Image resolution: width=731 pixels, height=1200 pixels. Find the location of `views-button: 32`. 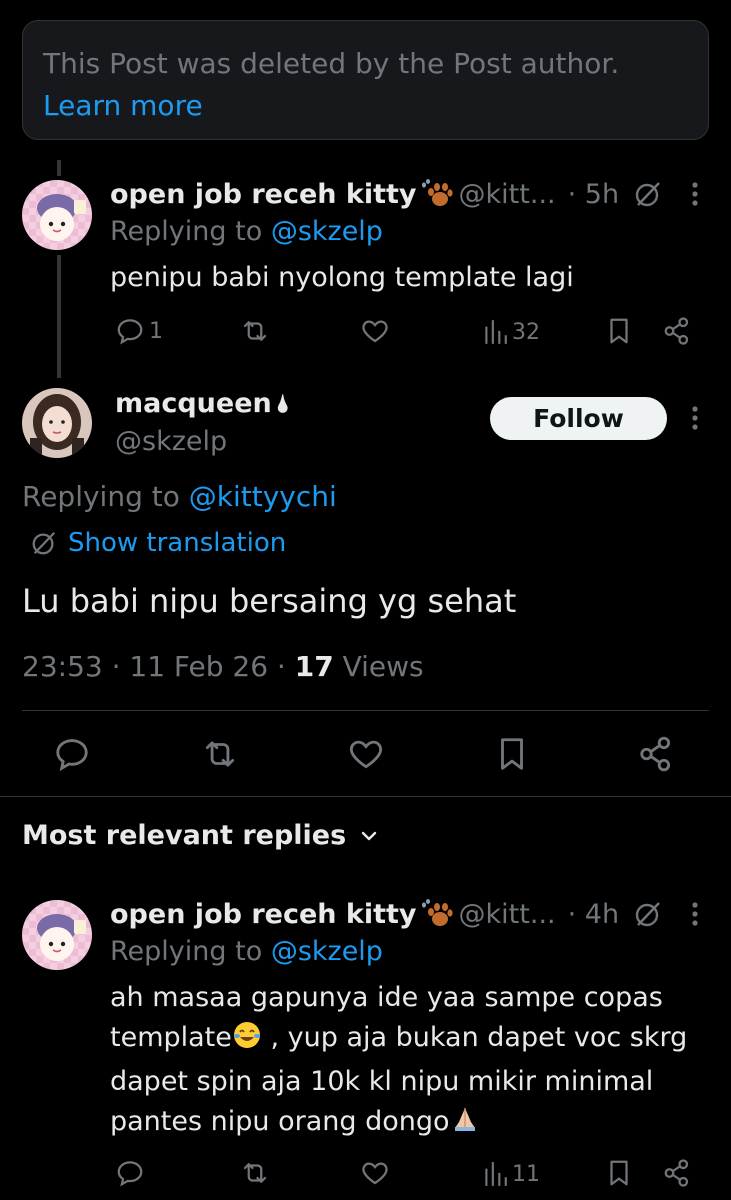

views-button: 32 is located at coordinates (511, 332).